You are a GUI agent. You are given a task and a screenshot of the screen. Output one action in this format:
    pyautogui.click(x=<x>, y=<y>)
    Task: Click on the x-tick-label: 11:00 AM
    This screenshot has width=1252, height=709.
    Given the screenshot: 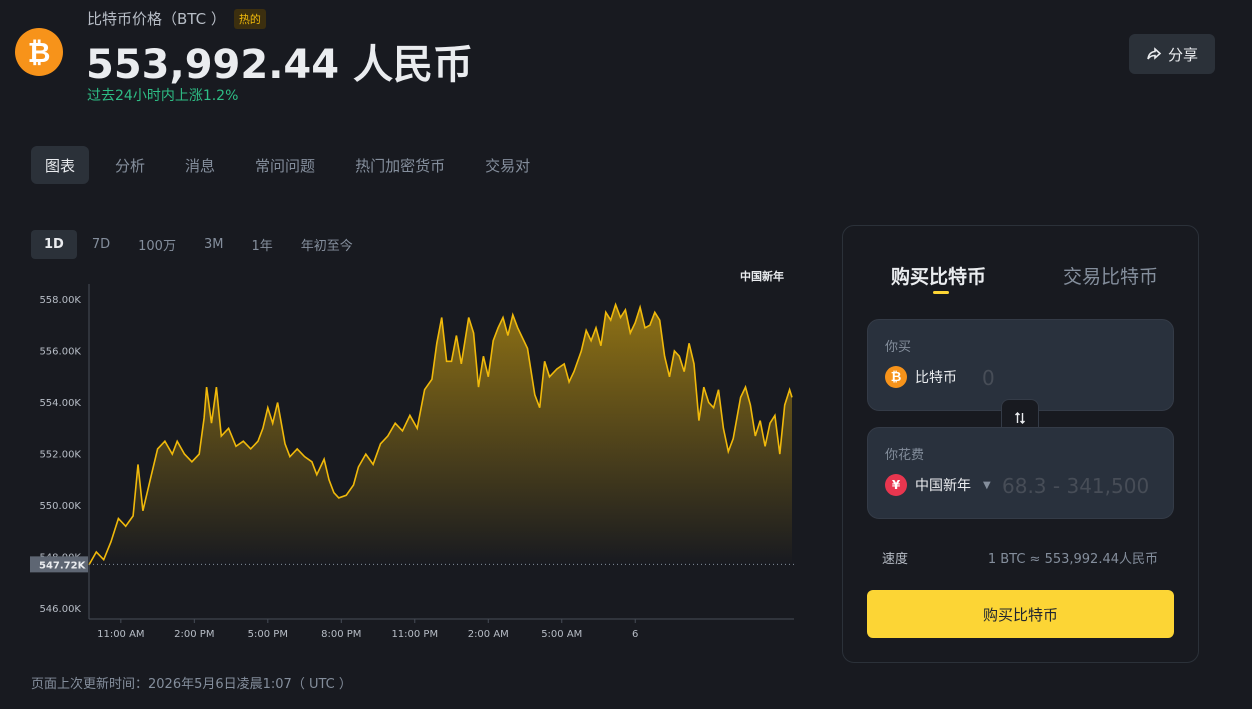 What is the action you would take?
    pyautogui.click(x=120, y=634)
    